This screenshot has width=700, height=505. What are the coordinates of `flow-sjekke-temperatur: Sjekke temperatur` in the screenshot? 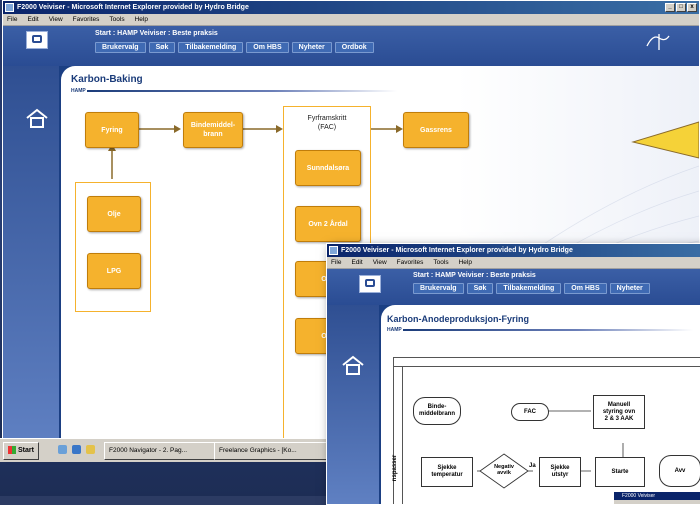 It's located at (447, 472).